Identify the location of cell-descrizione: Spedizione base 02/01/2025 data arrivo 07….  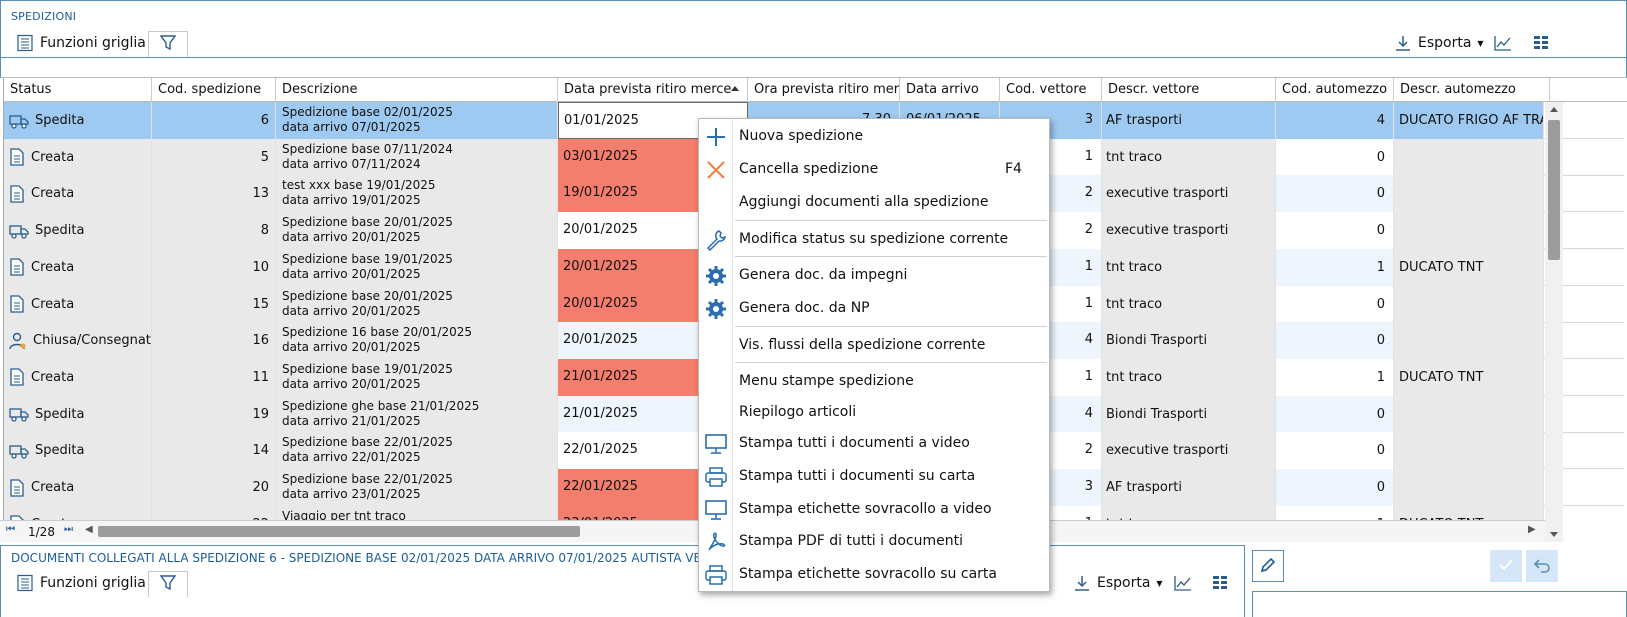
(417, 120).